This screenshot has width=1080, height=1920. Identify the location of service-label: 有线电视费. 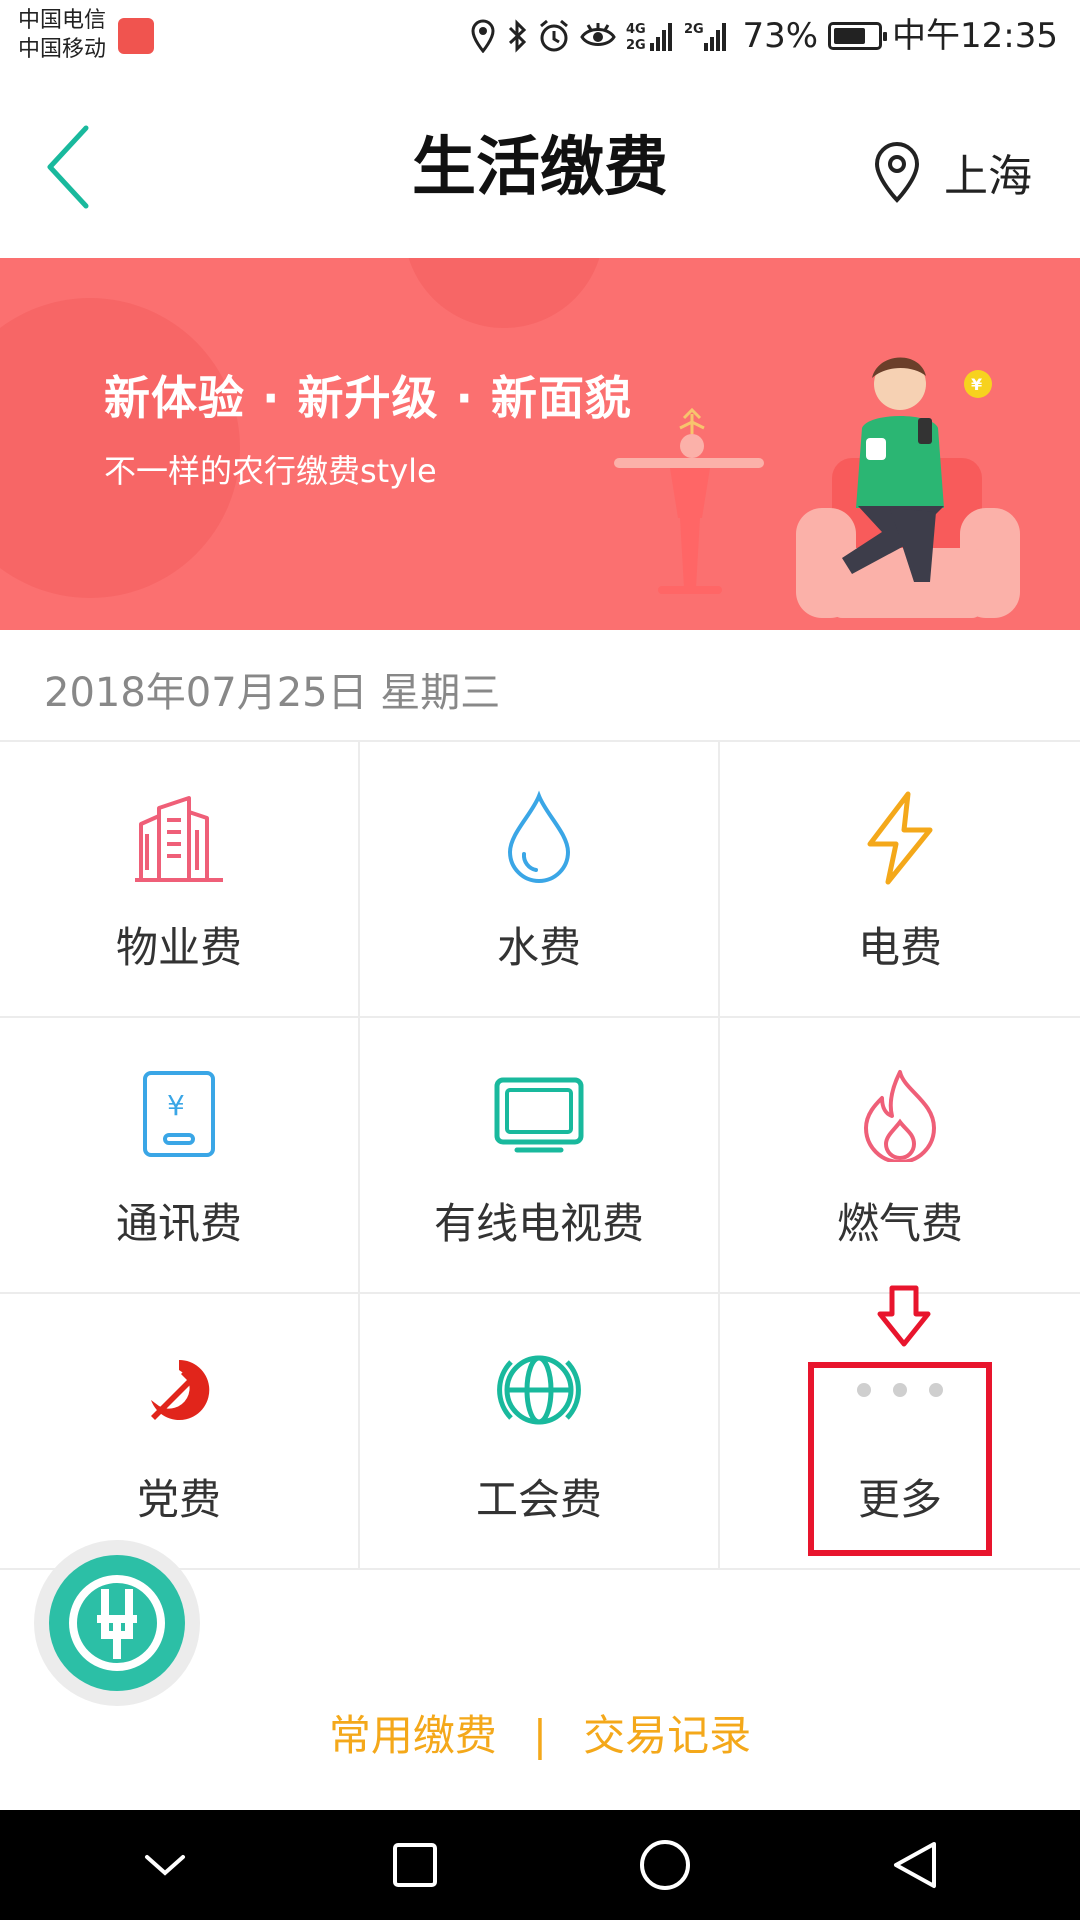
(538, 1223).